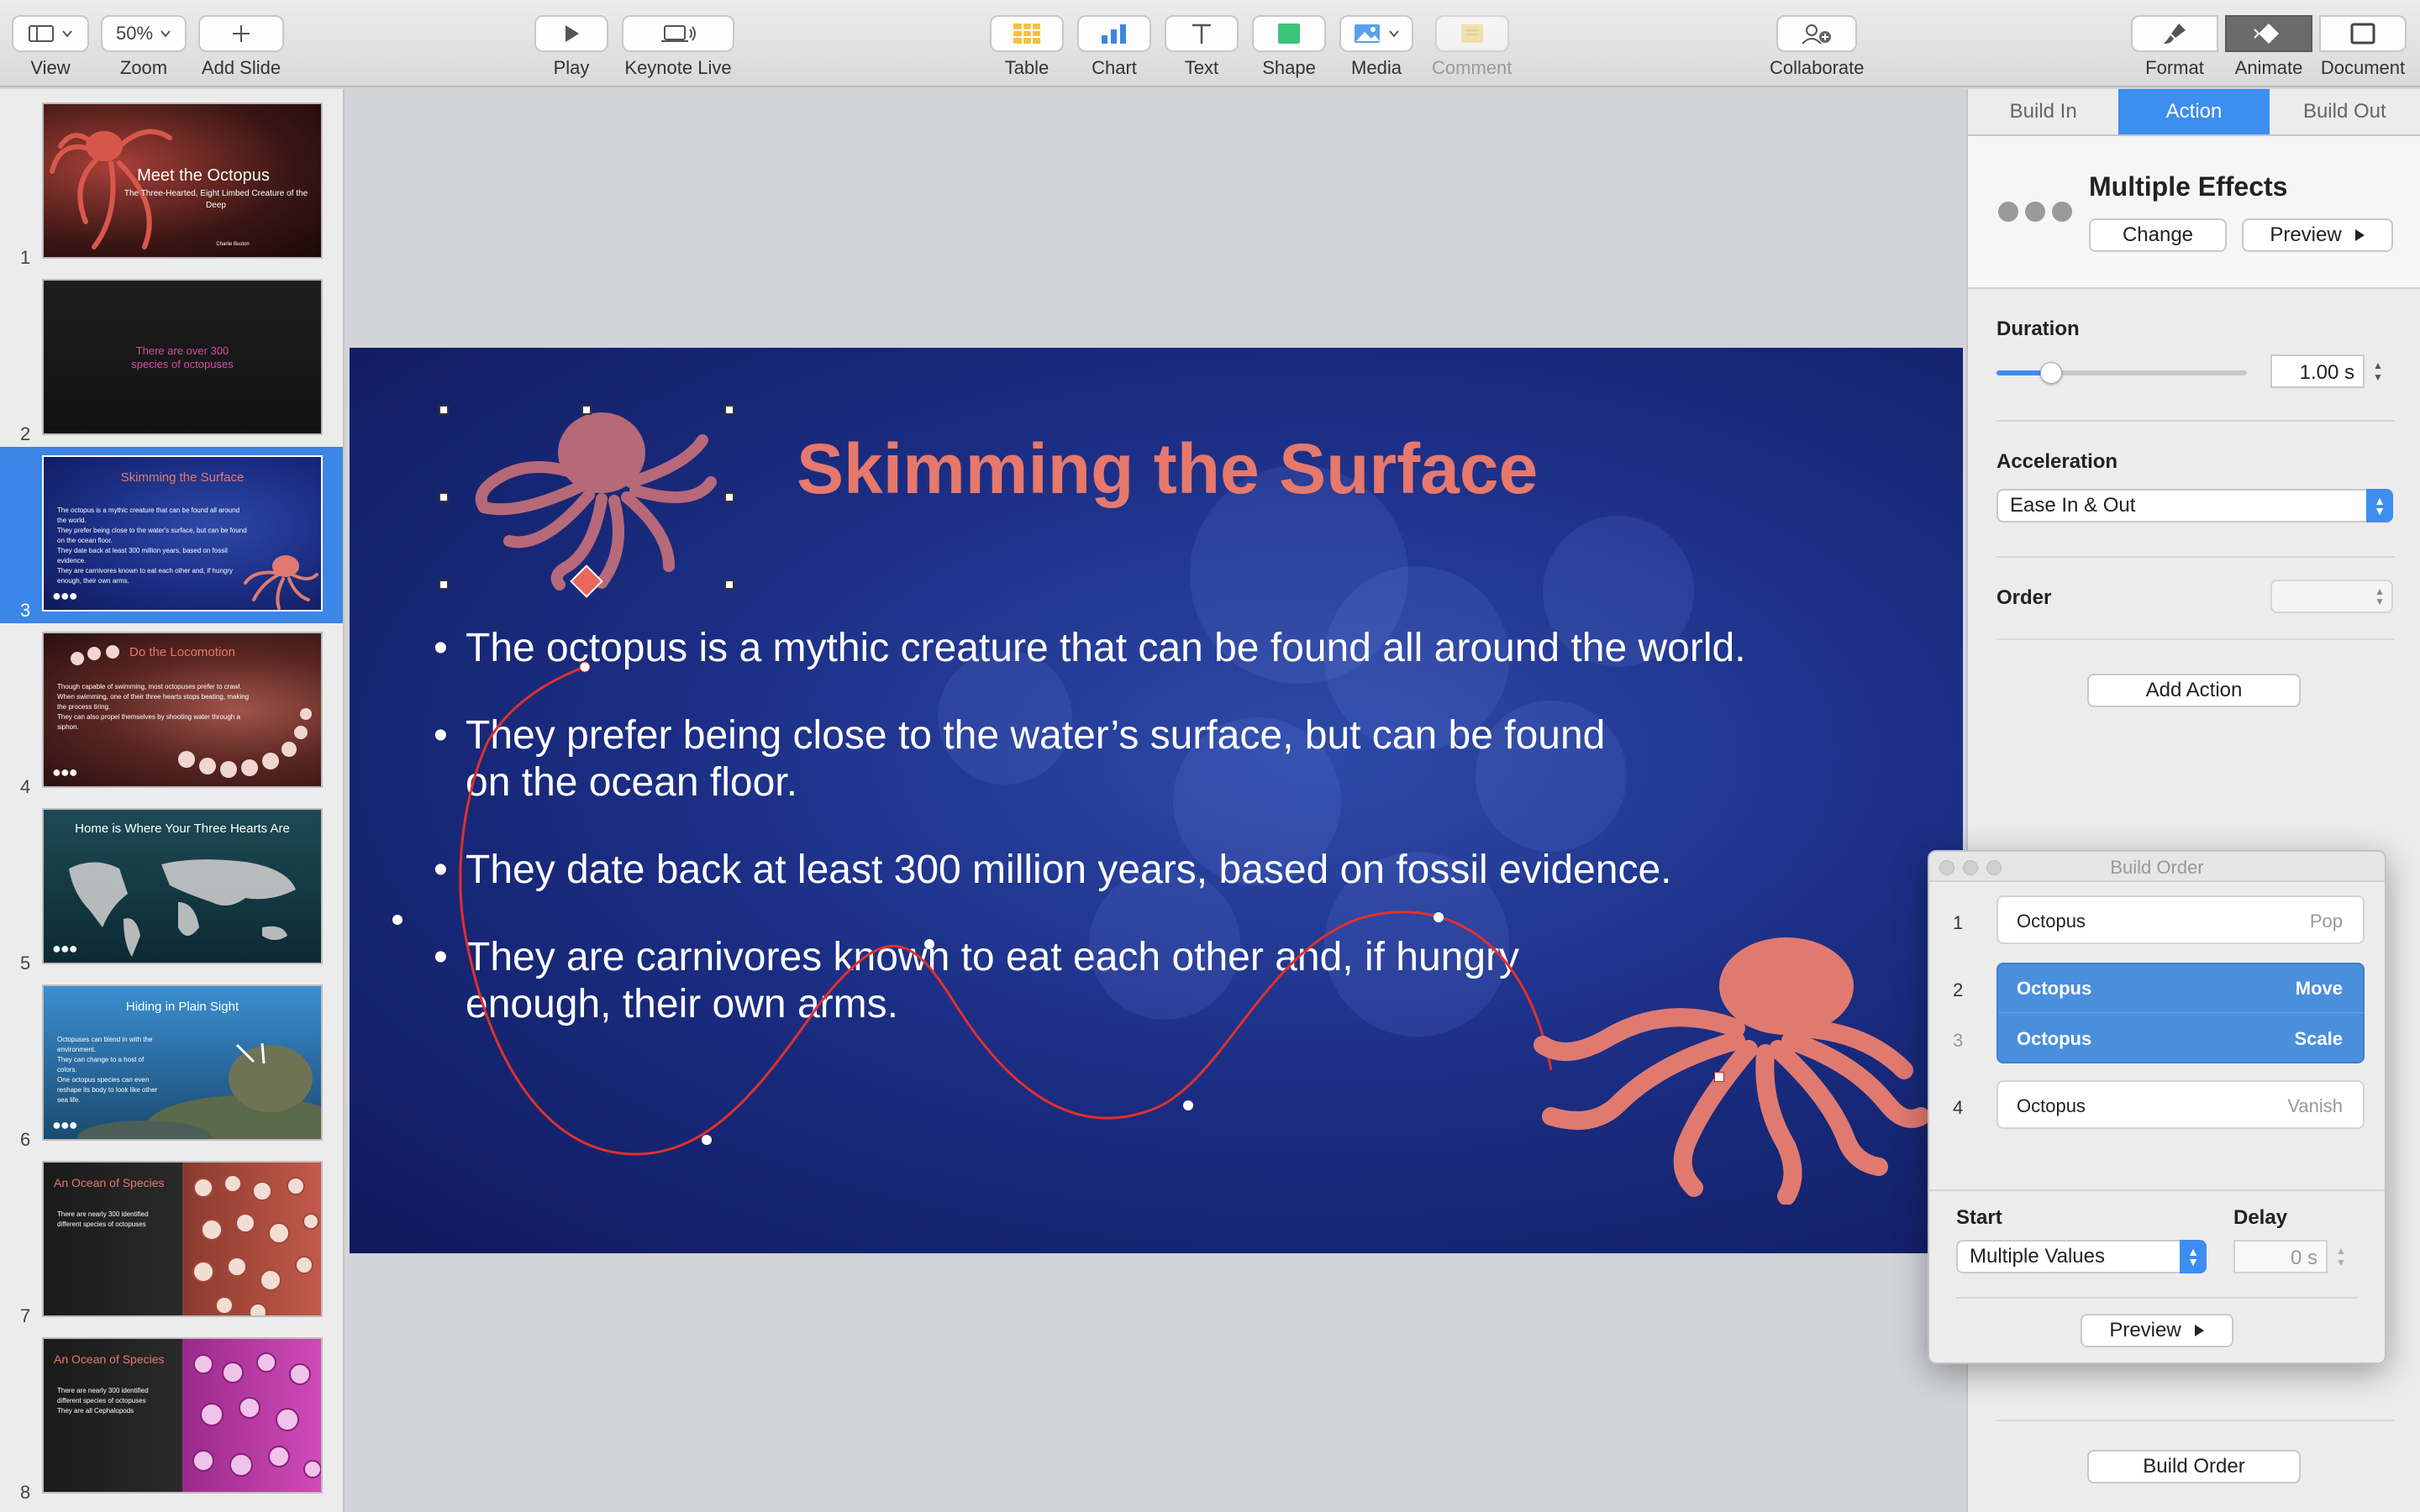 This screenshot has height=1512, width=2420. I want to click on text-button, so click(1202, 33).